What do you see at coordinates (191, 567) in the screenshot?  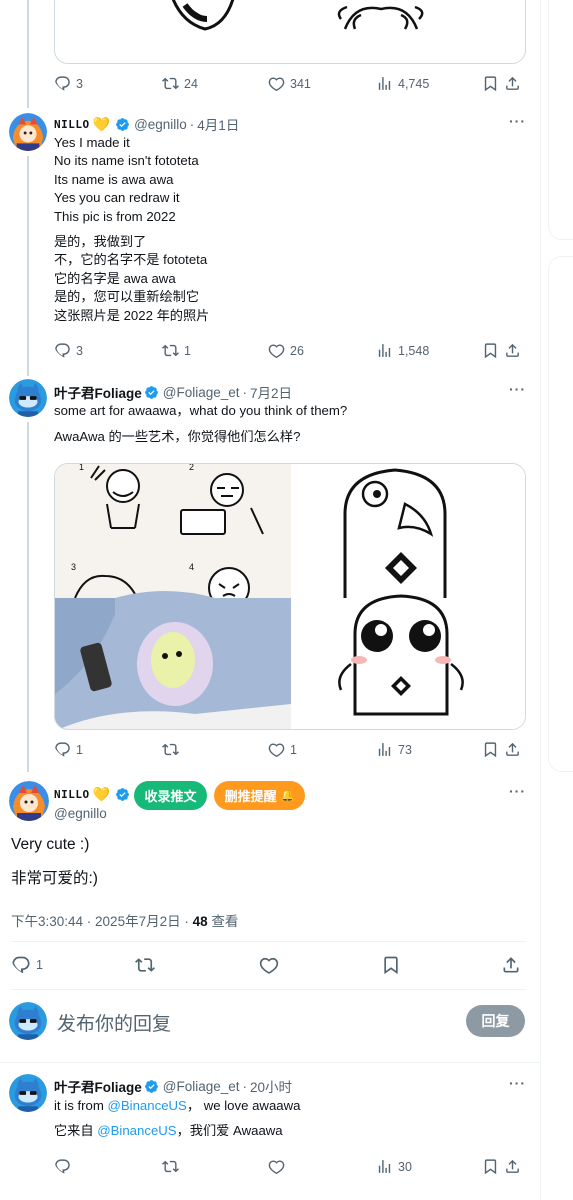 I see `grid-label: 4` at bounding box center [191, 567].